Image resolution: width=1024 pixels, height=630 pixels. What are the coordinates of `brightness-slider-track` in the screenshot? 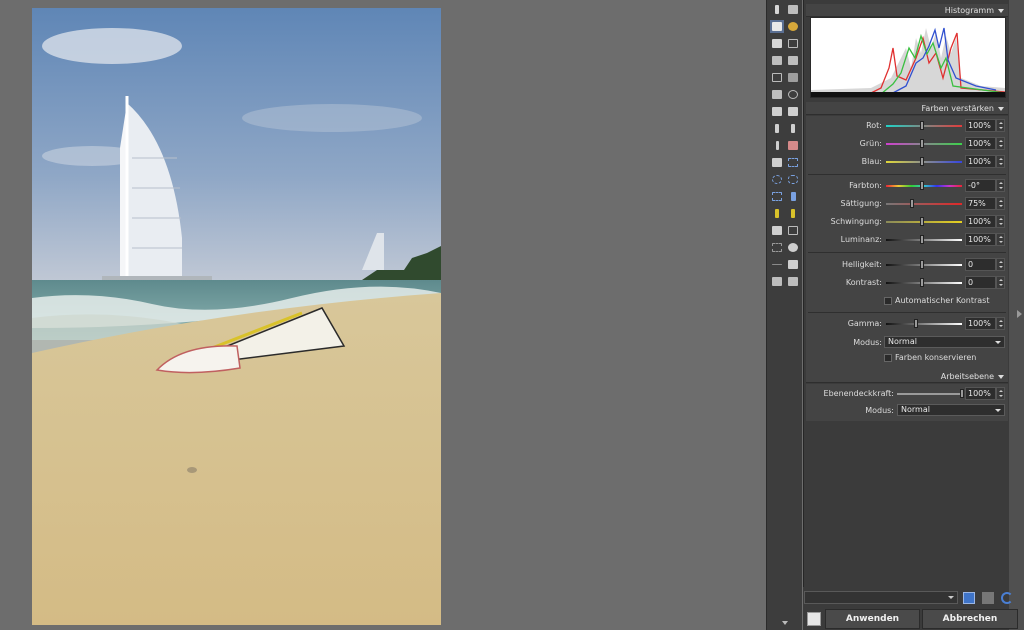 It's located at (924, 265).